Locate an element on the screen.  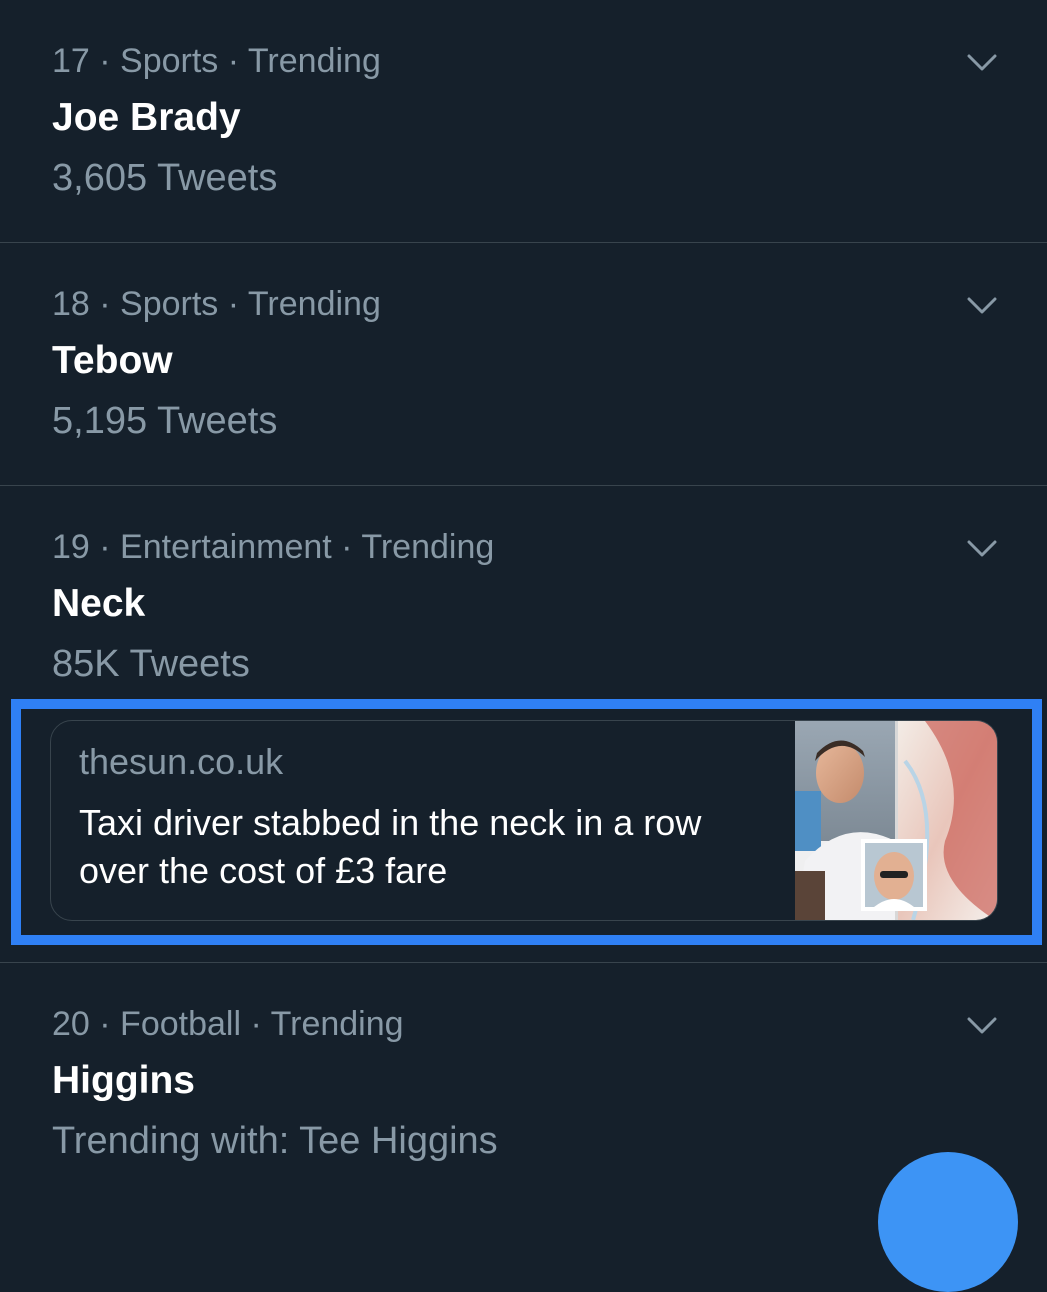
trend-tweet-count: 85K Tweets is located at coordinates (151, 664).